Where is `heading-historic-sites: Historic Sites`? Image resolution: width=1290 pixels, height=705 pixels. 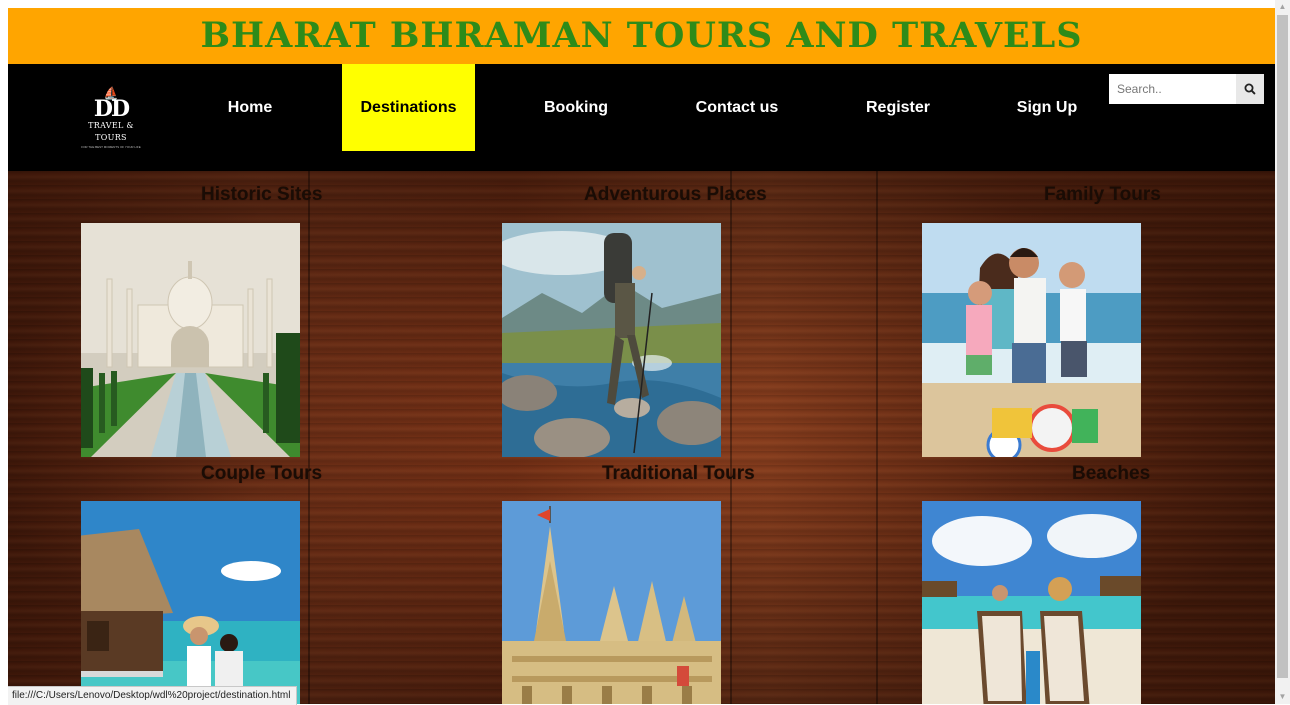
heading-historic-sites: Historic Sites is located at coordinates (262, 194).